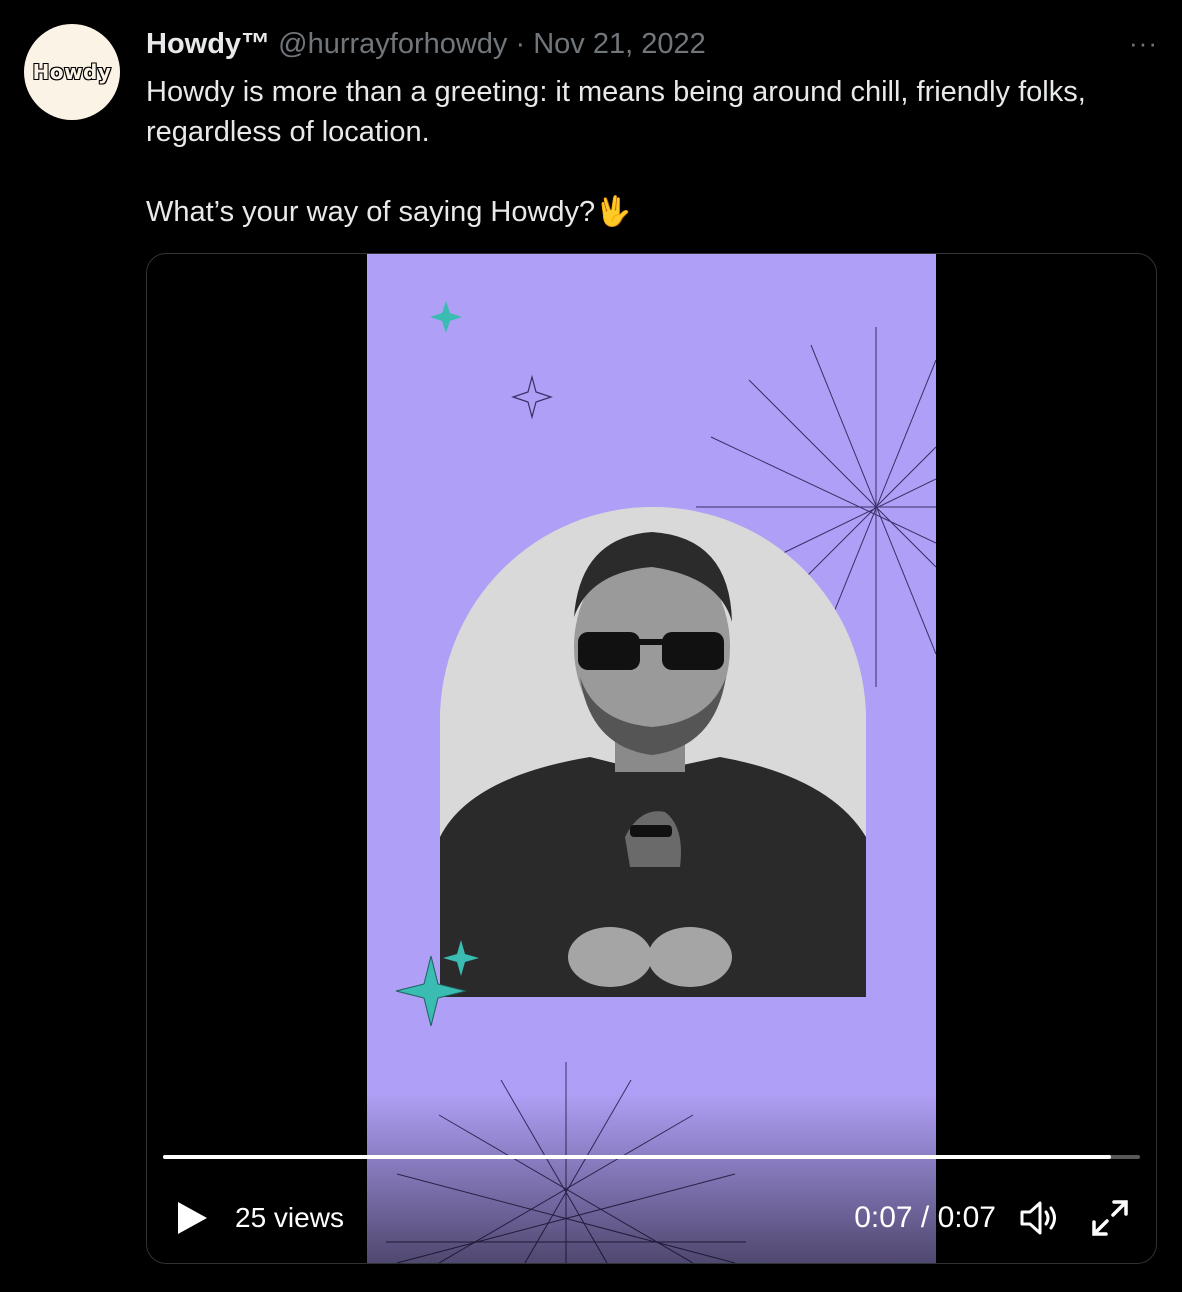 The width and height of the screenshot is (1182, 1292). What do you see at coordinates (1039, 1218) in the screenshot?
I see `volume-muted-icon` at bounding box center [1039, 1218].